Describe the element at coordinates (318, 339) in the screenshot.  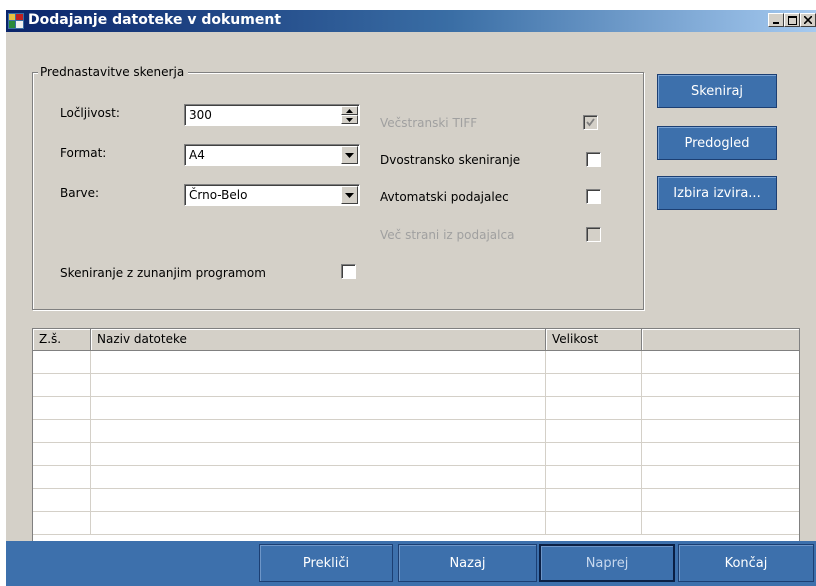
I see `column-header-filename: Naziv datoteke` at that location.